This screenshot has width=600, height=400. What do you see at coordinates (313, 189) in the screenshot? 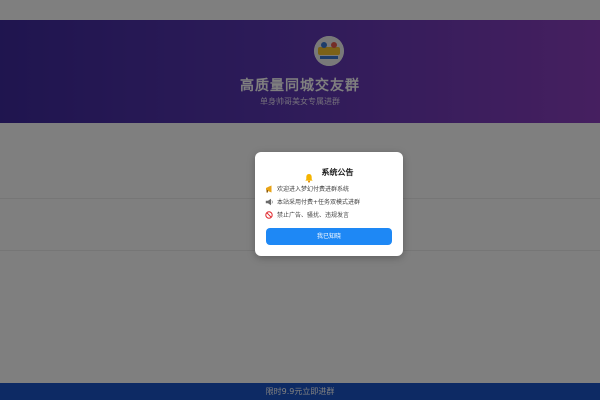
I see `notice-text: 欢迎进入梦幻付费进群系统` at bounding box center [313, 189].